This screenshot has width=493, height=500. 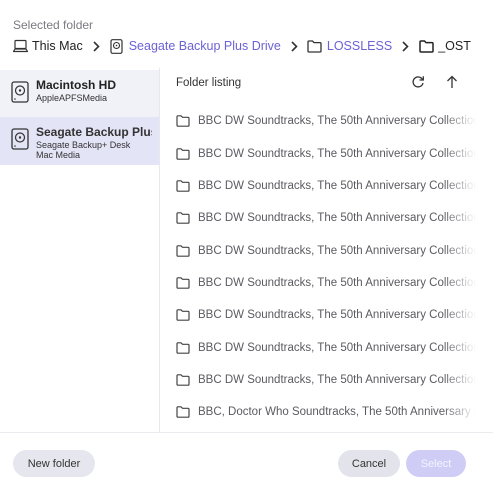 I want to click on breadcrumb-lossless: LOSSLESS, so click(x=349, y=46).